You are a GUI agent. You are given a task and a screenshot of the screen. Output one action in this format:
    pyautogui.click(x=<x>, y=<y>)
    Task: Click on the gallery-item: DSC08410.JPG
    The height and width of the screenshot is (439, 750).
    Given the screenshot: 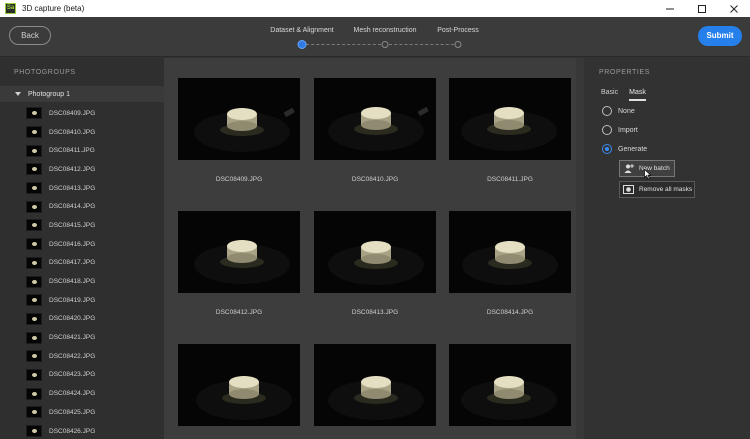 What is the action you would take?
    pyautogui.click(x=375, y=130)
    